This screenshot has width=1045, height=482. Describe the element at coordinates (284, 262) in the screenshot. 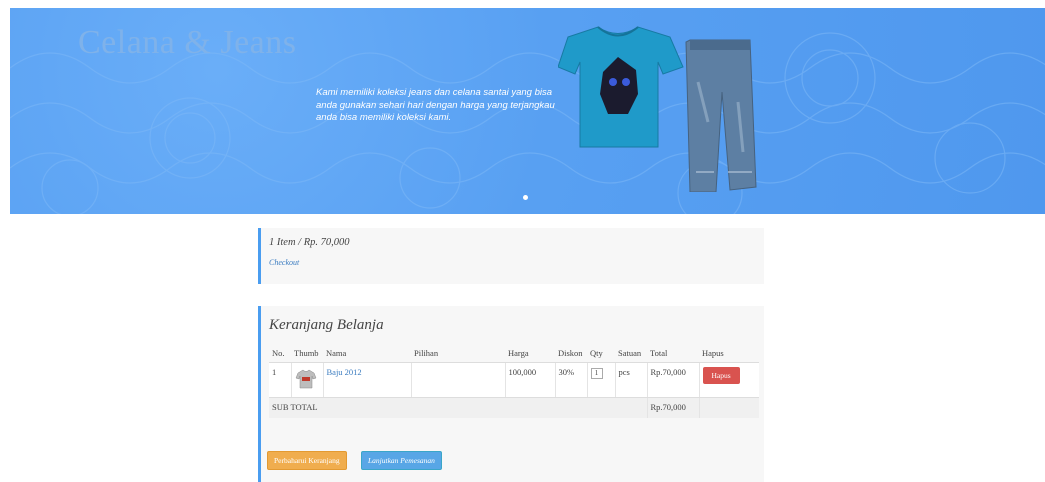

I see `checkout-link: Checkout` at that location.